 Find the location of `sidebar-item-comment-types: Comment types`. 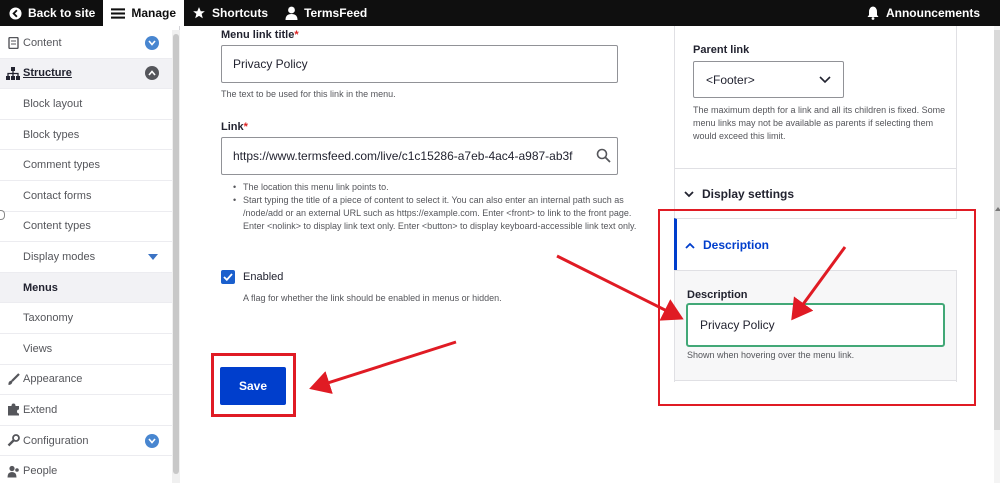

sidebar-item-comment-types: Comment types is located at coordinates (89, 165).